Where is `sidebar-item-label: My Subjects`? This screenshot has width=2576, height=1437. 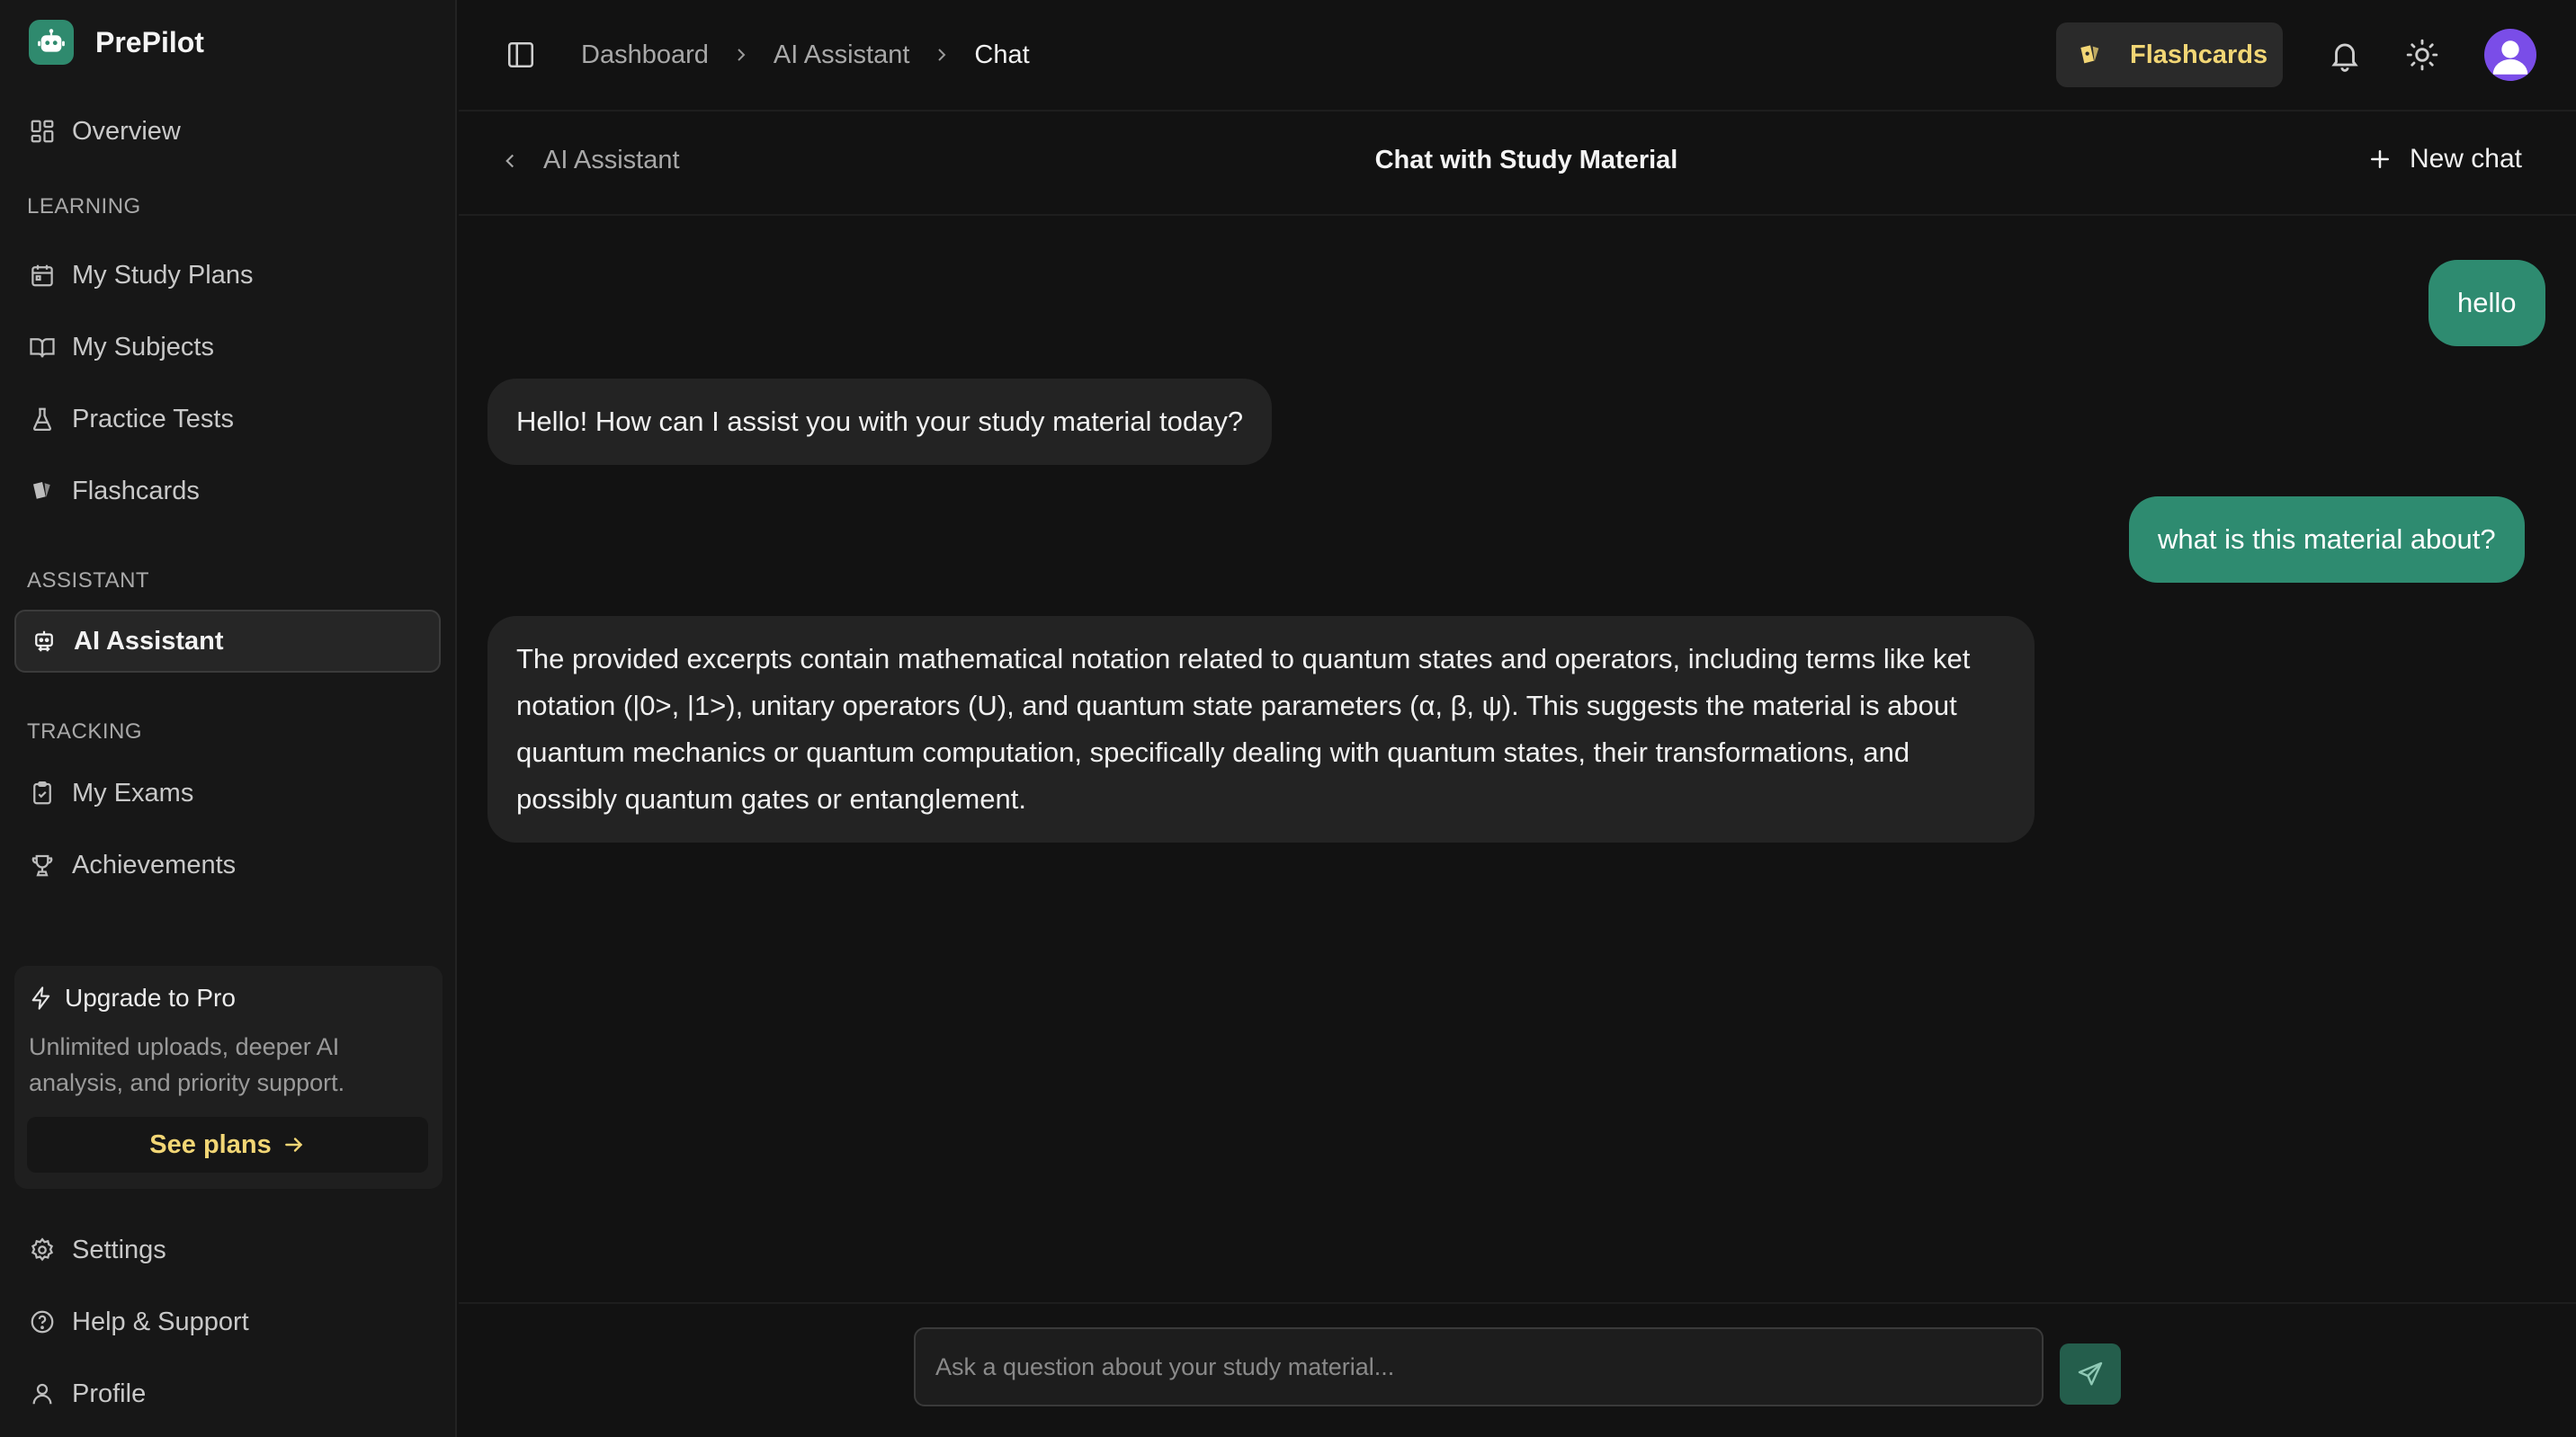
sidebar-item-label: My Subjects is located at coordinates (143, 346).